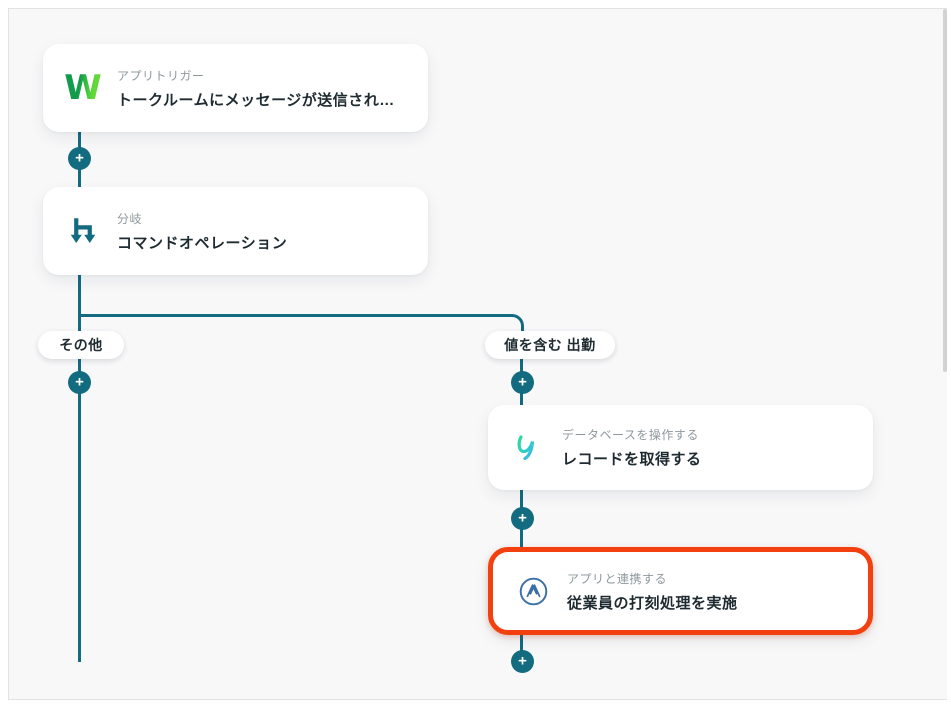  Describe the element at coordinates (235, 231) in the screenshot. I see `workflow-node-branch: 分岐 コマンドオペレーション` at that location.